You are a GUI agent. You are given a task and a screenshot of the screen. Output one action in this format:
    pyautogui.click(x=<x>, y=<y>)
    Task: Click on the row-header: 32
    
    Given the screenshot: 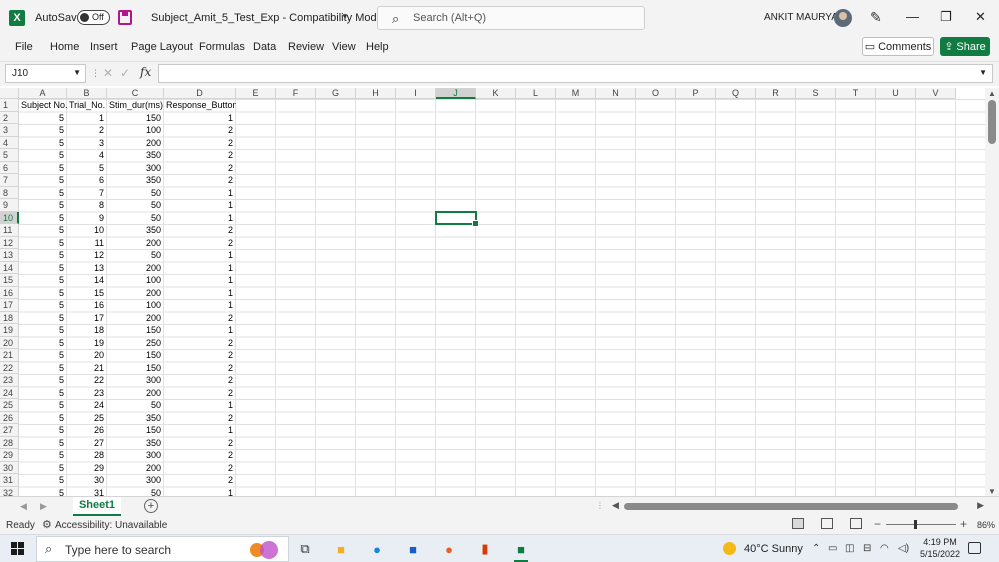 What is the action you would take?
    pyautogui.click(x=9, y=491)
    